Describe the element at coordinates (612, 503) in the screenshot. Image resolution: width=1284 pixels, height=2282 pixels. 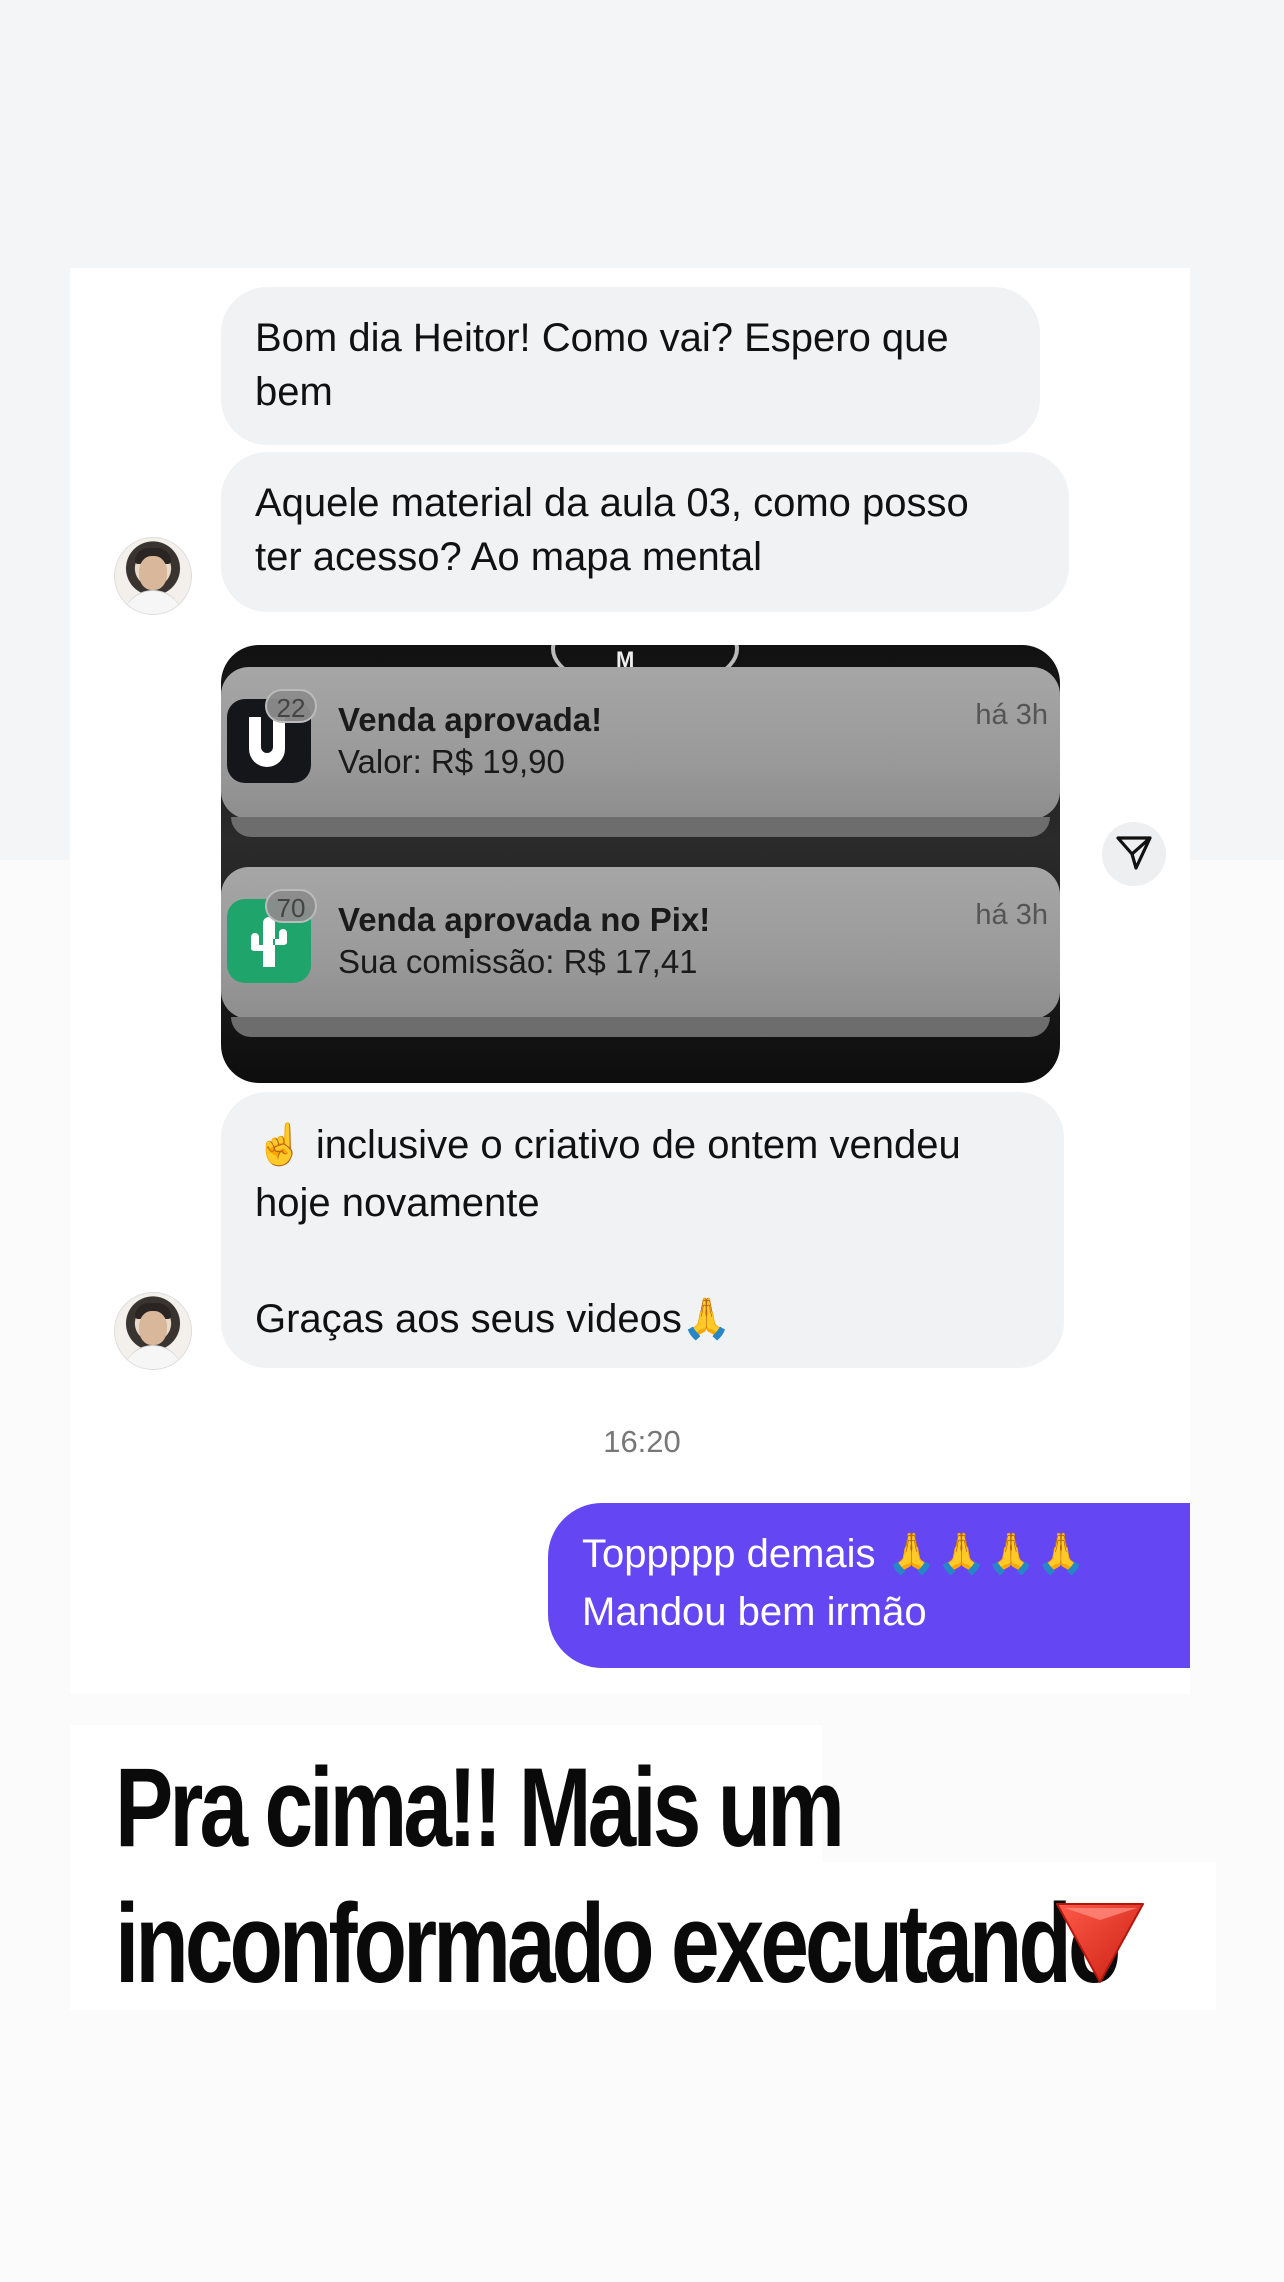
I see `message-line: Aquele material da aula 03, como posso` at that location.